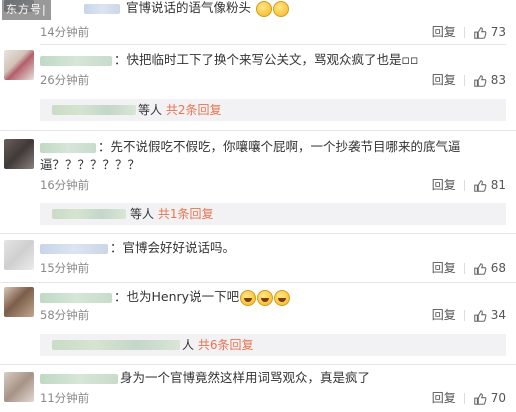 Image resolution: width=516 pixels, height=412 pixels. Describe the element at coordinates (26, 10) in the screenshot. I see `watermark: 东方号|` at that location.